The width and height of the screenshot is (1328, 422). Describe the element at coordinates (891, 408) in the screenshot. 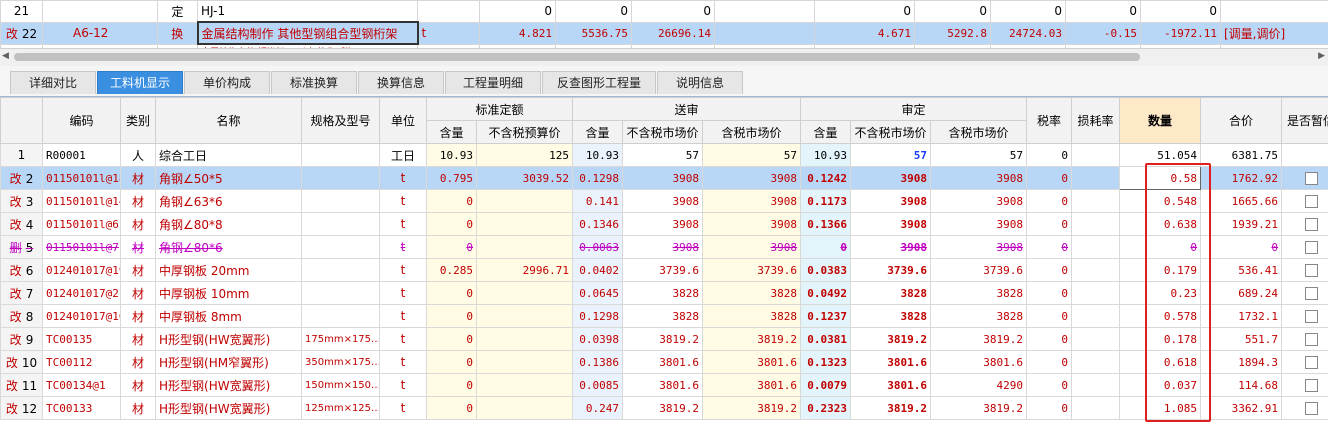

I see `rev-price-ex-cell: 3819.2` at that location.